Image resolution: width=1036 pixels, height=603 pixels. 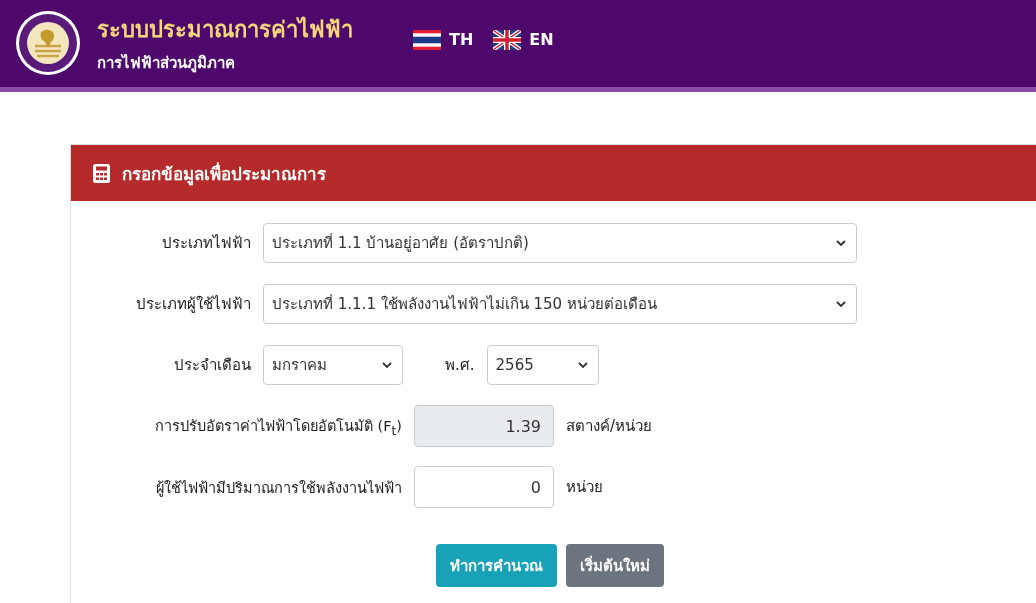 What do you see at coordinates (225, 29) in the screenshot?
I see `site-title: ระบบประมาณการค่าไฟฟ้า` at bounding box center [225, 29].